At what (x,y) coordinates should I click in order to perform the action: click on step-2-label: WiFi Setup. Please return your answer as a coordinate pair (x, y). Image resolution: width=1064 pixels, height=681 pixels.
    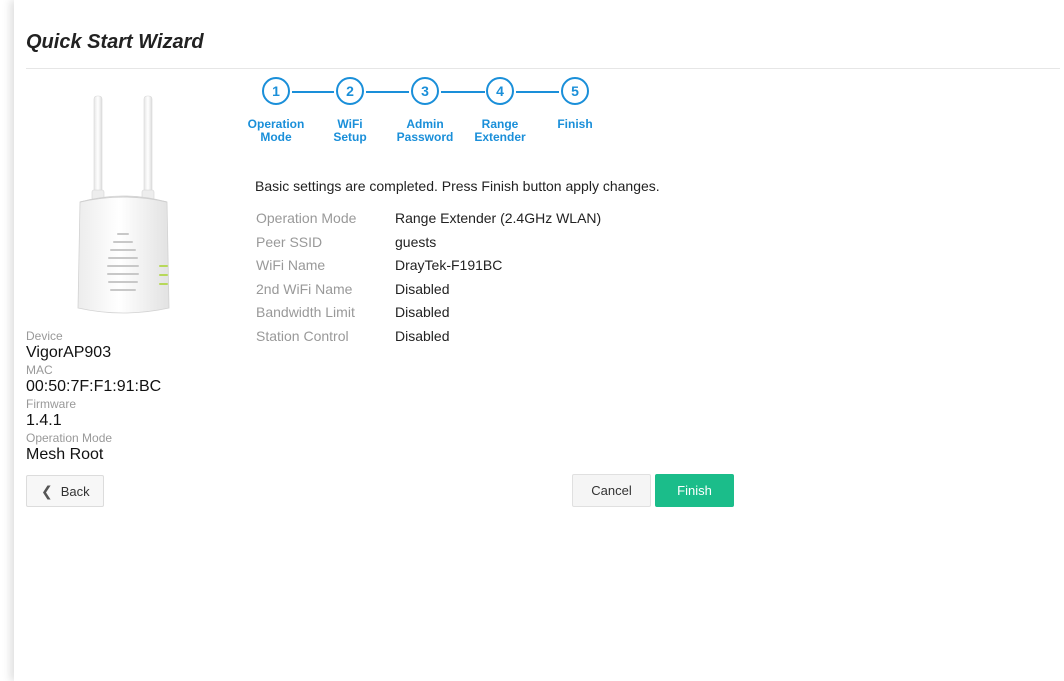
    Looking at the image, I should click on (350, 130).